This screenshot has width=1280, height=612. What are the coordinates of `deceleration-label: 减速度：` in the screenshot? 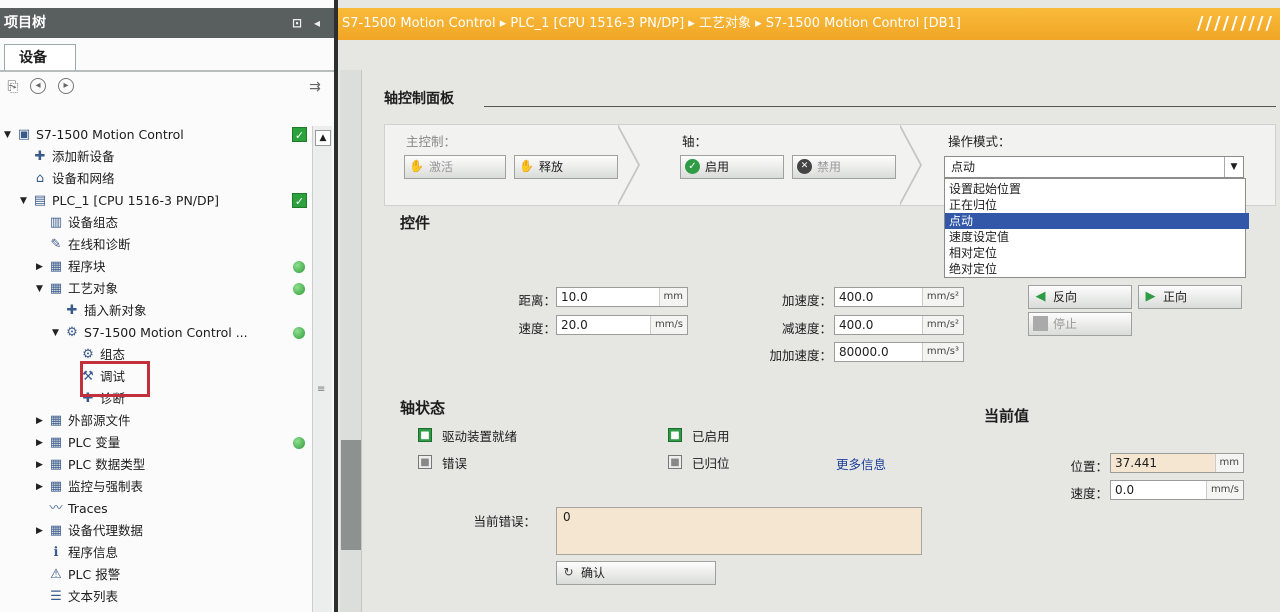 It's located at (806, 328).